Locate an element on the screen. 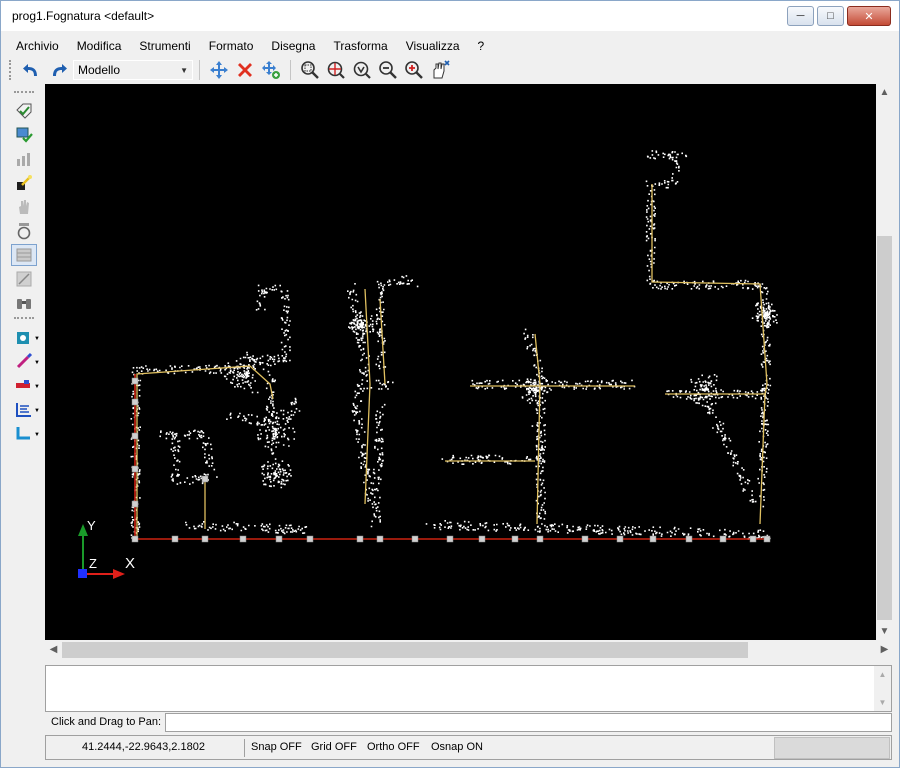  chart-button is located at coordinates (24, 159).